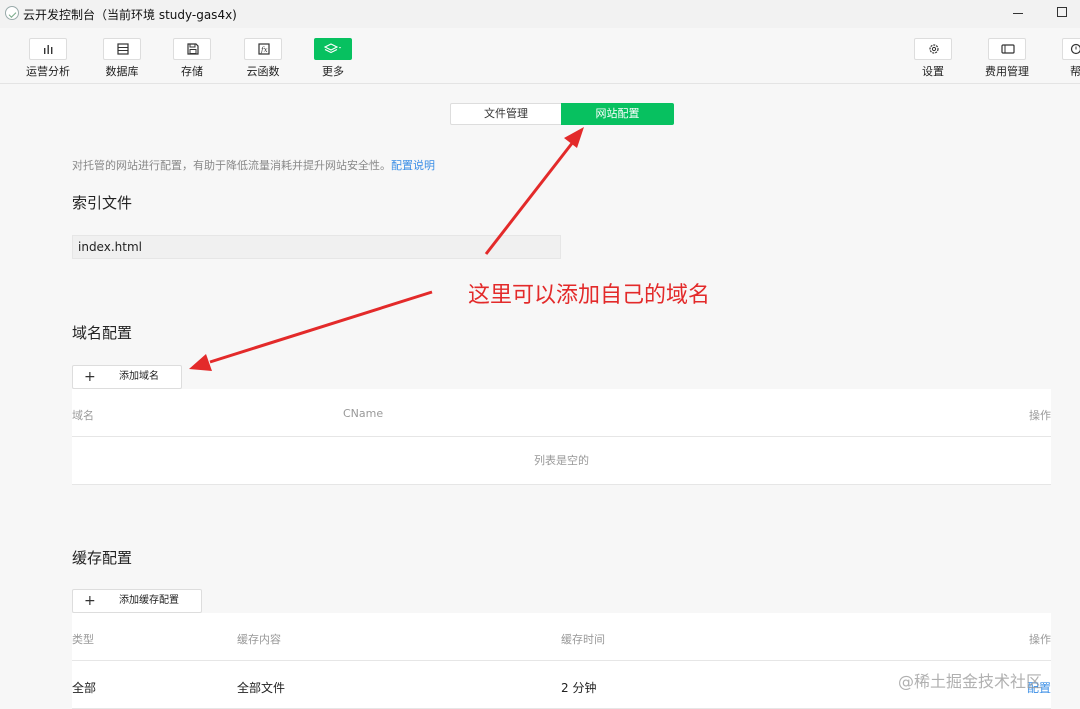 This screenshot has height=709, width=1080. I want to click on annotation-arrows, so click(386, 249).